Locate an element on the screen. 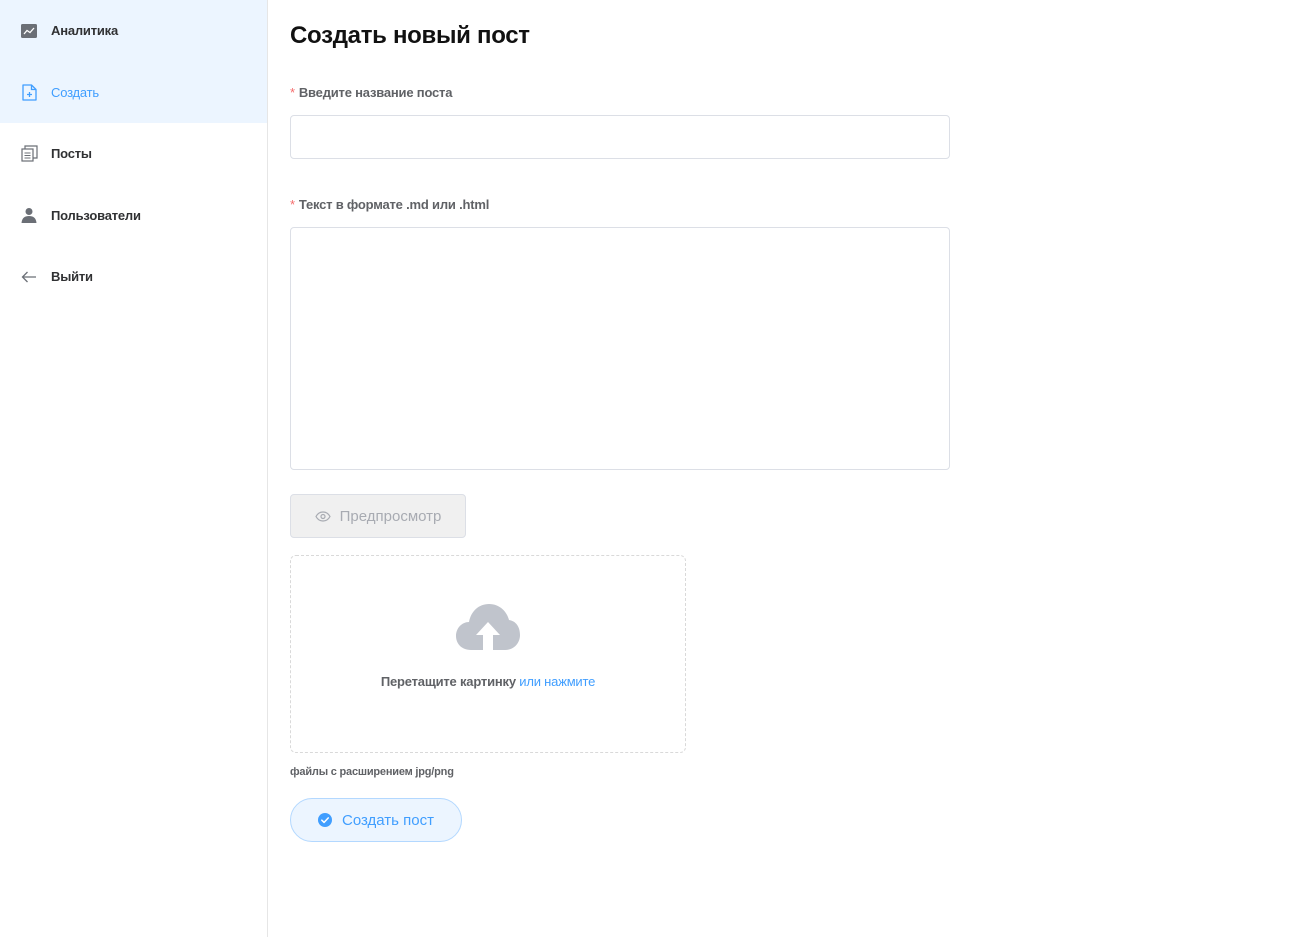 This screenshot has width=1294, height=937. body-field-label: * Текст в формате .md или .html is located at coordinates (389, 204).